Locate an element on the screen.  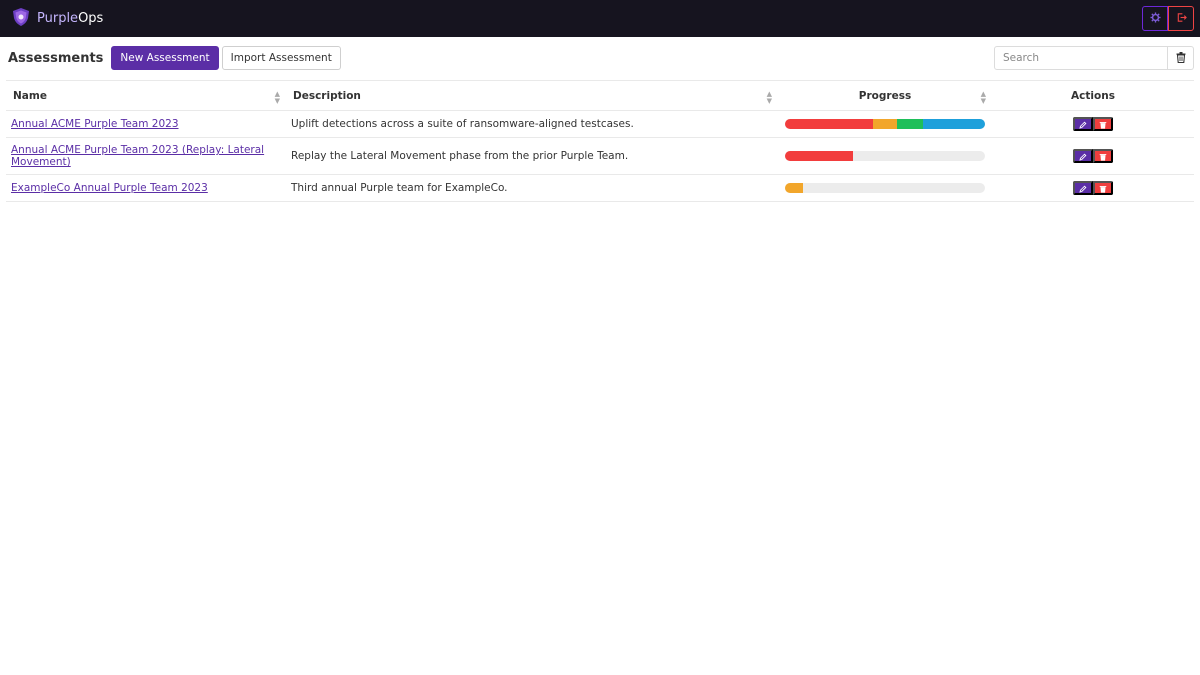
search-input is located at coordinates (1081, 58).